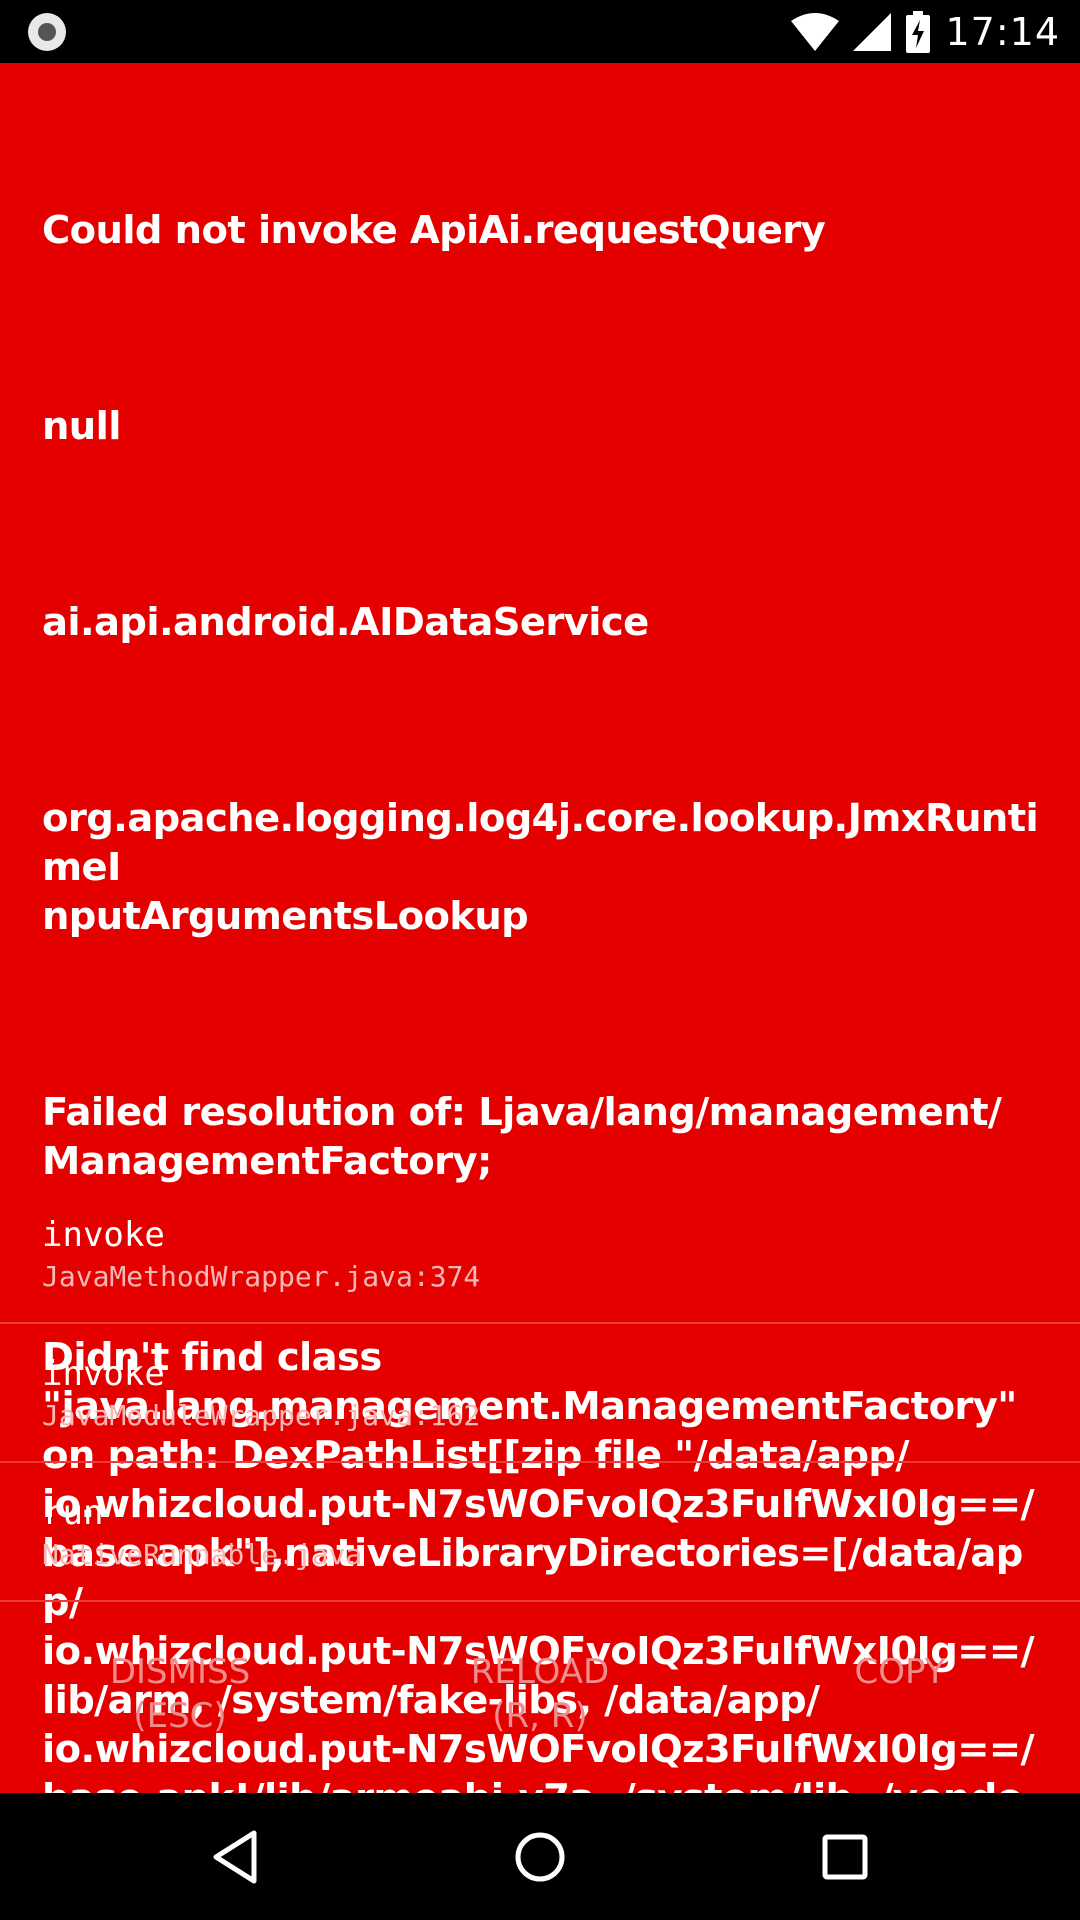 The height and width of the screenshot is (1920, 1080). Describe the element at coordinates (47, 32) in the screenshot. I see `notification-icon` at that location.